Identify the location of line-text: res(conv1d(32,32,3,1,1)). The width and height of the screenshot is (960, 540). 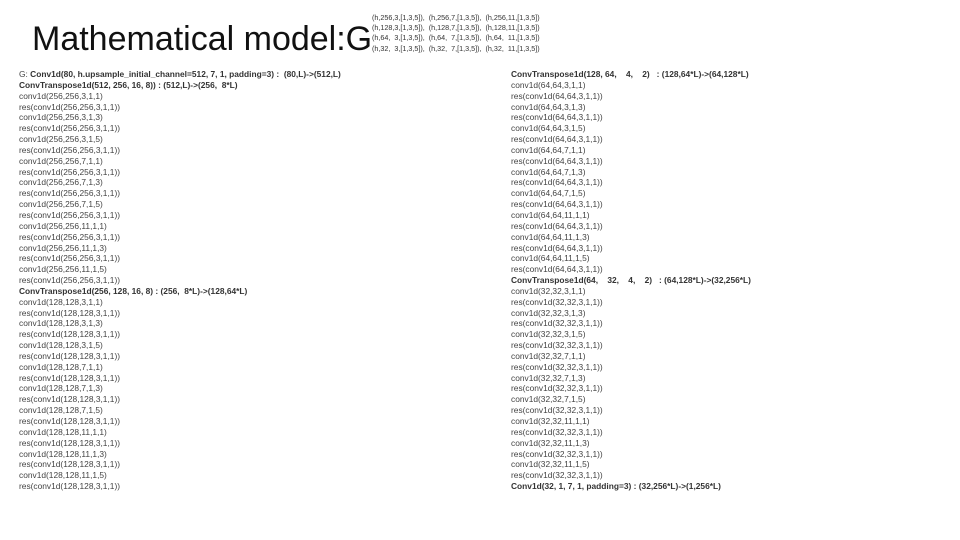
(557, 453).